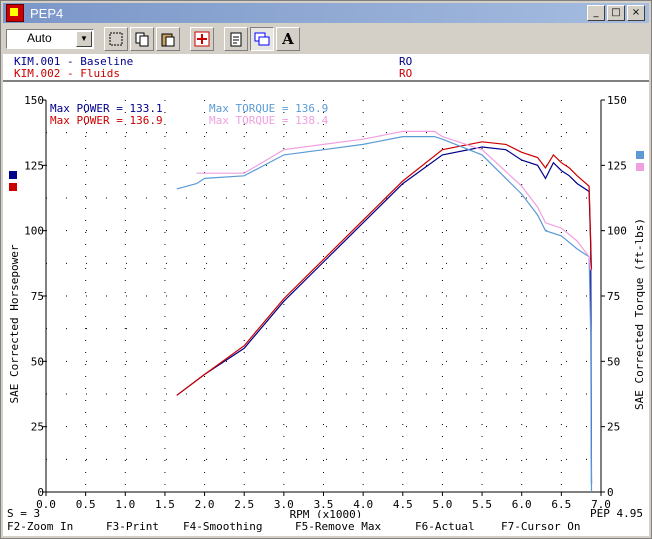 This screenshot has width=652, height=539. What do you see at coordinates (37, 427) in the screenshot?
I see `y-tick-label: 25` at bounding box center [37, 427].